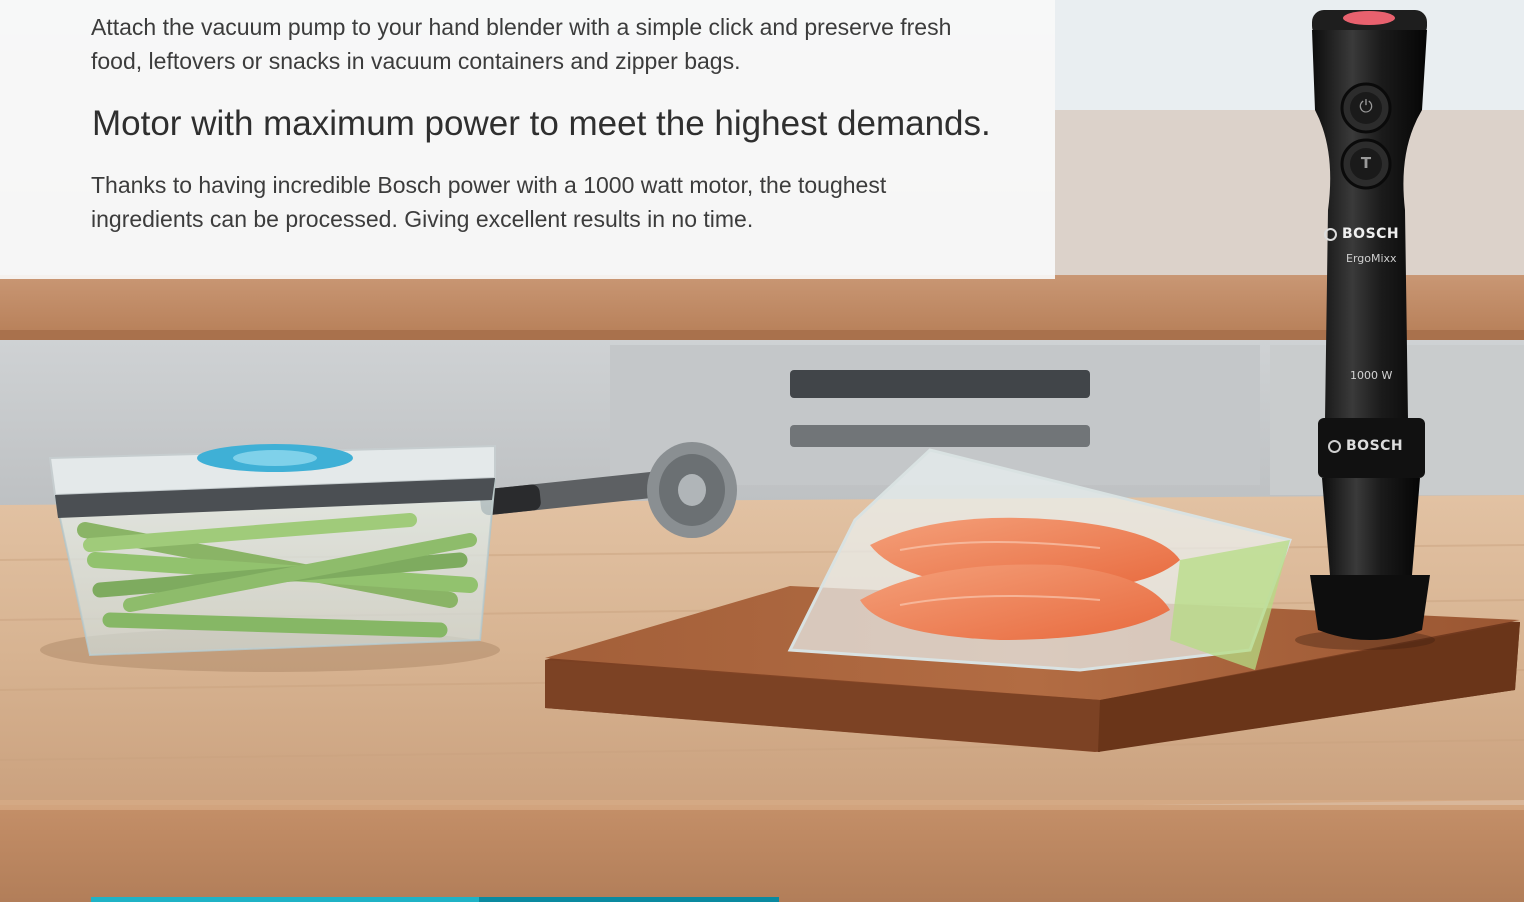 The height and width of the screenshot is (902, 1524). Describe the element at coordinates (1371, 258) in the screenshot. I see `blender-model-text: ErgoMixx` at that location.